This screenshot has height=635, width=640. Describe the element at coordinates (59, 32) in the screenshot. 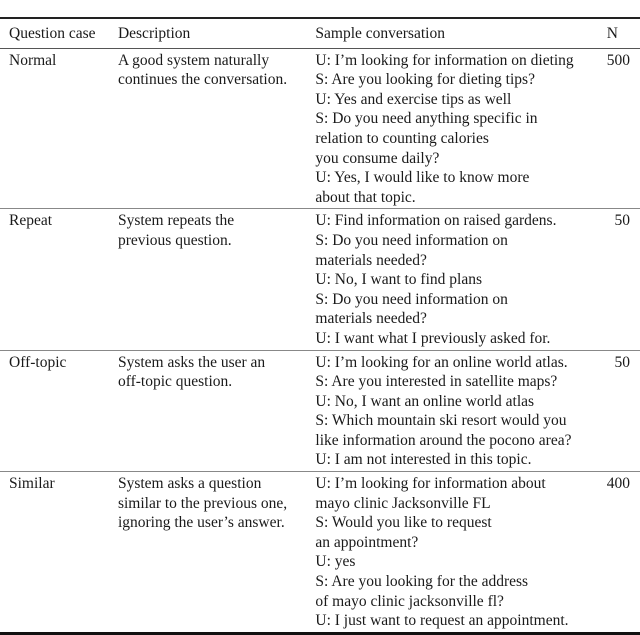

I see `header-question-case: Question case` at that location.